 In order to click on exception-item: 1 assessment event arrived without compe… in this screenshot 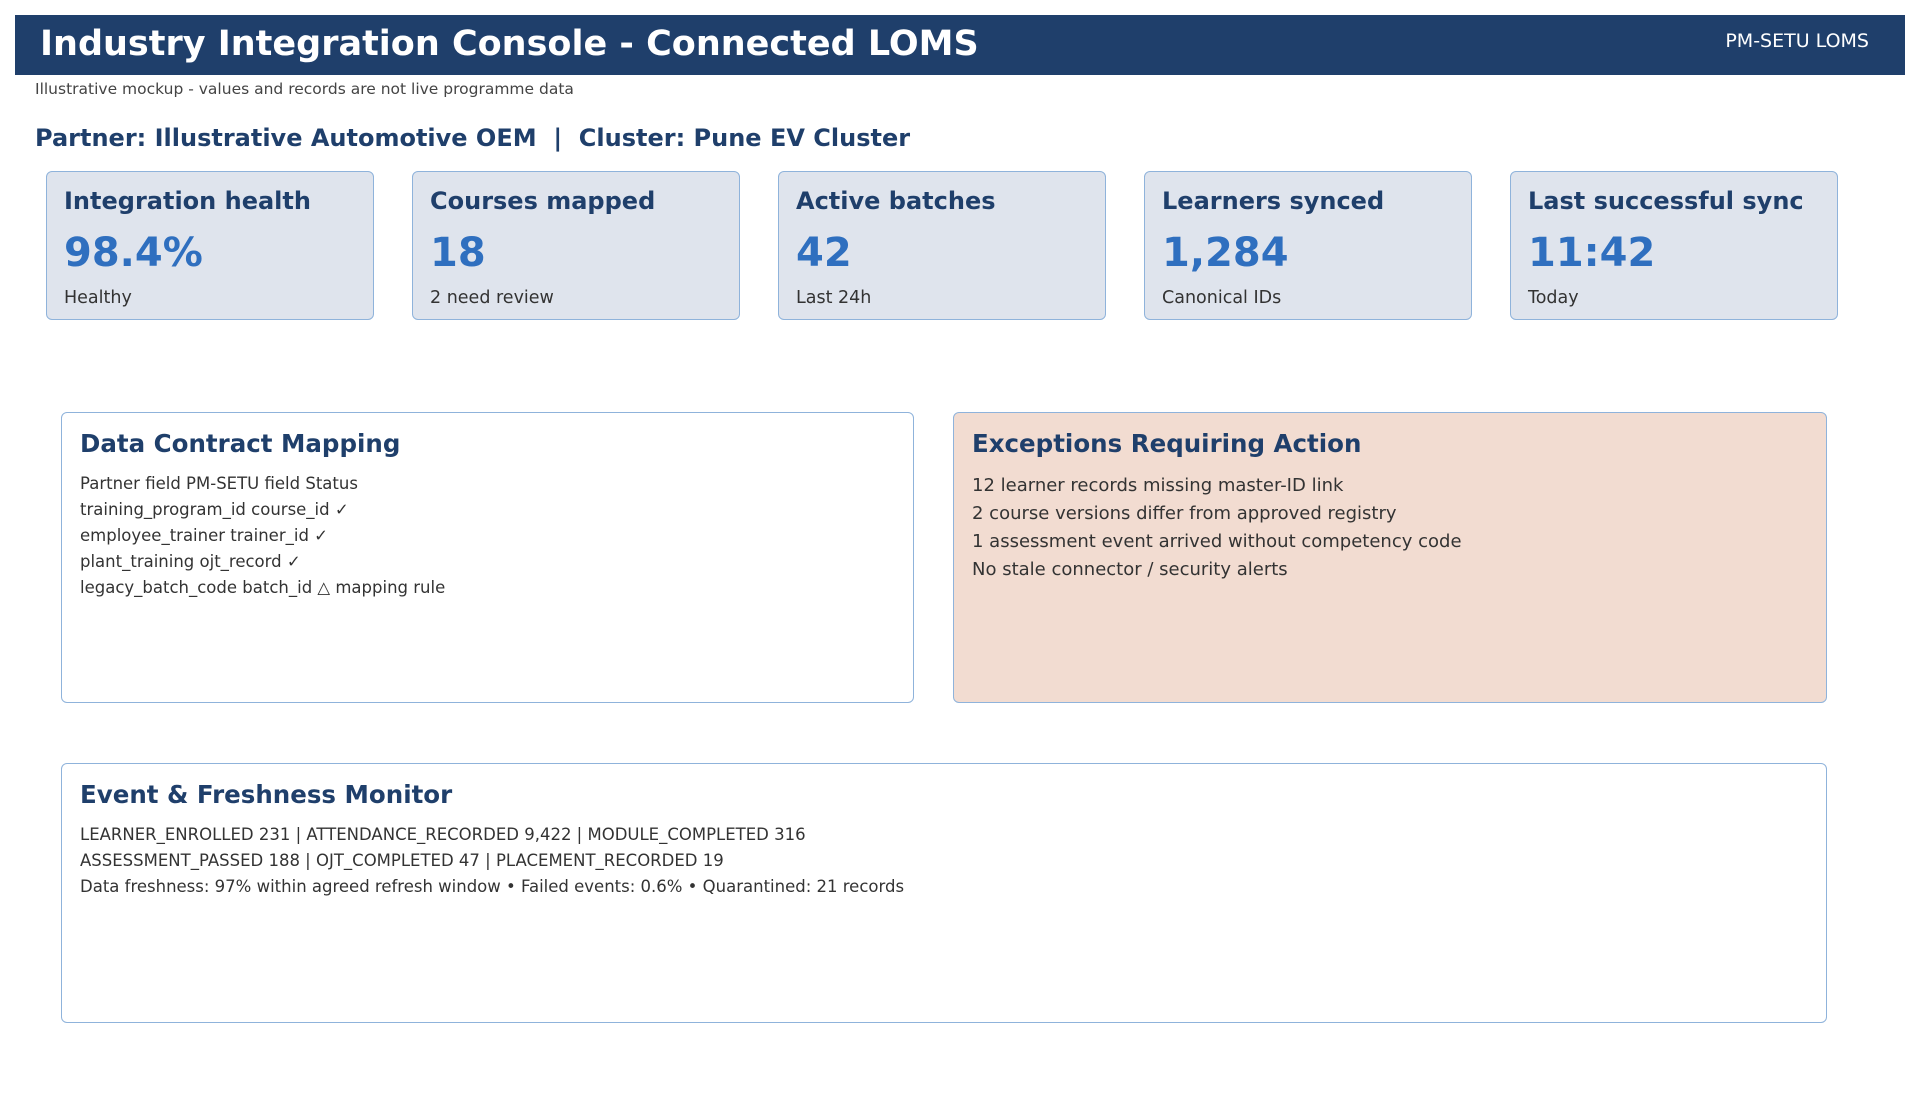, I will do `click(1217, 541)`.